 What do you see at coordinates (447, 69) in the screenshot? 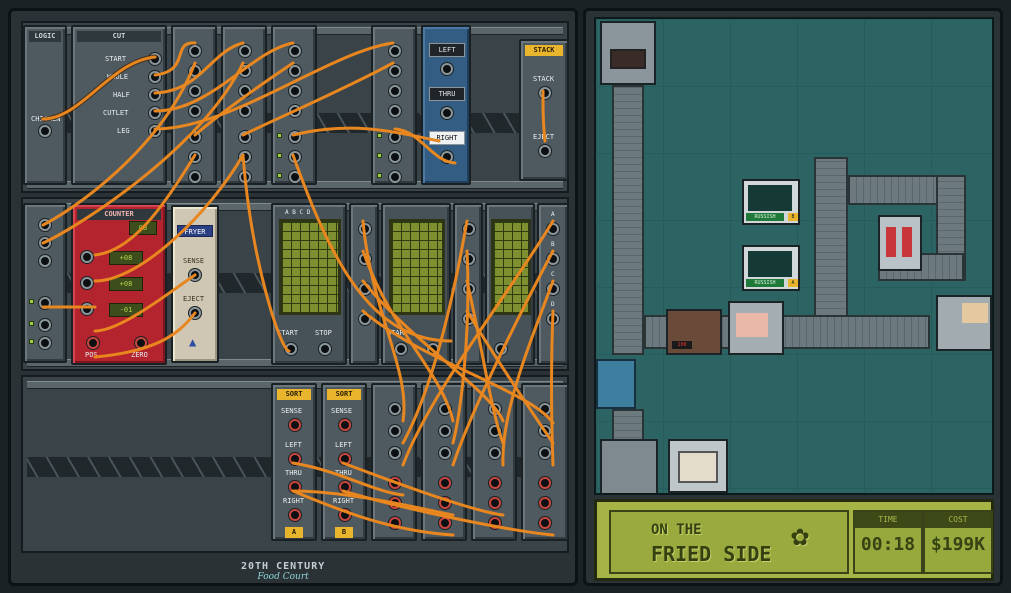
I see `sorter-left-jack` at bounding box center [447, 69].